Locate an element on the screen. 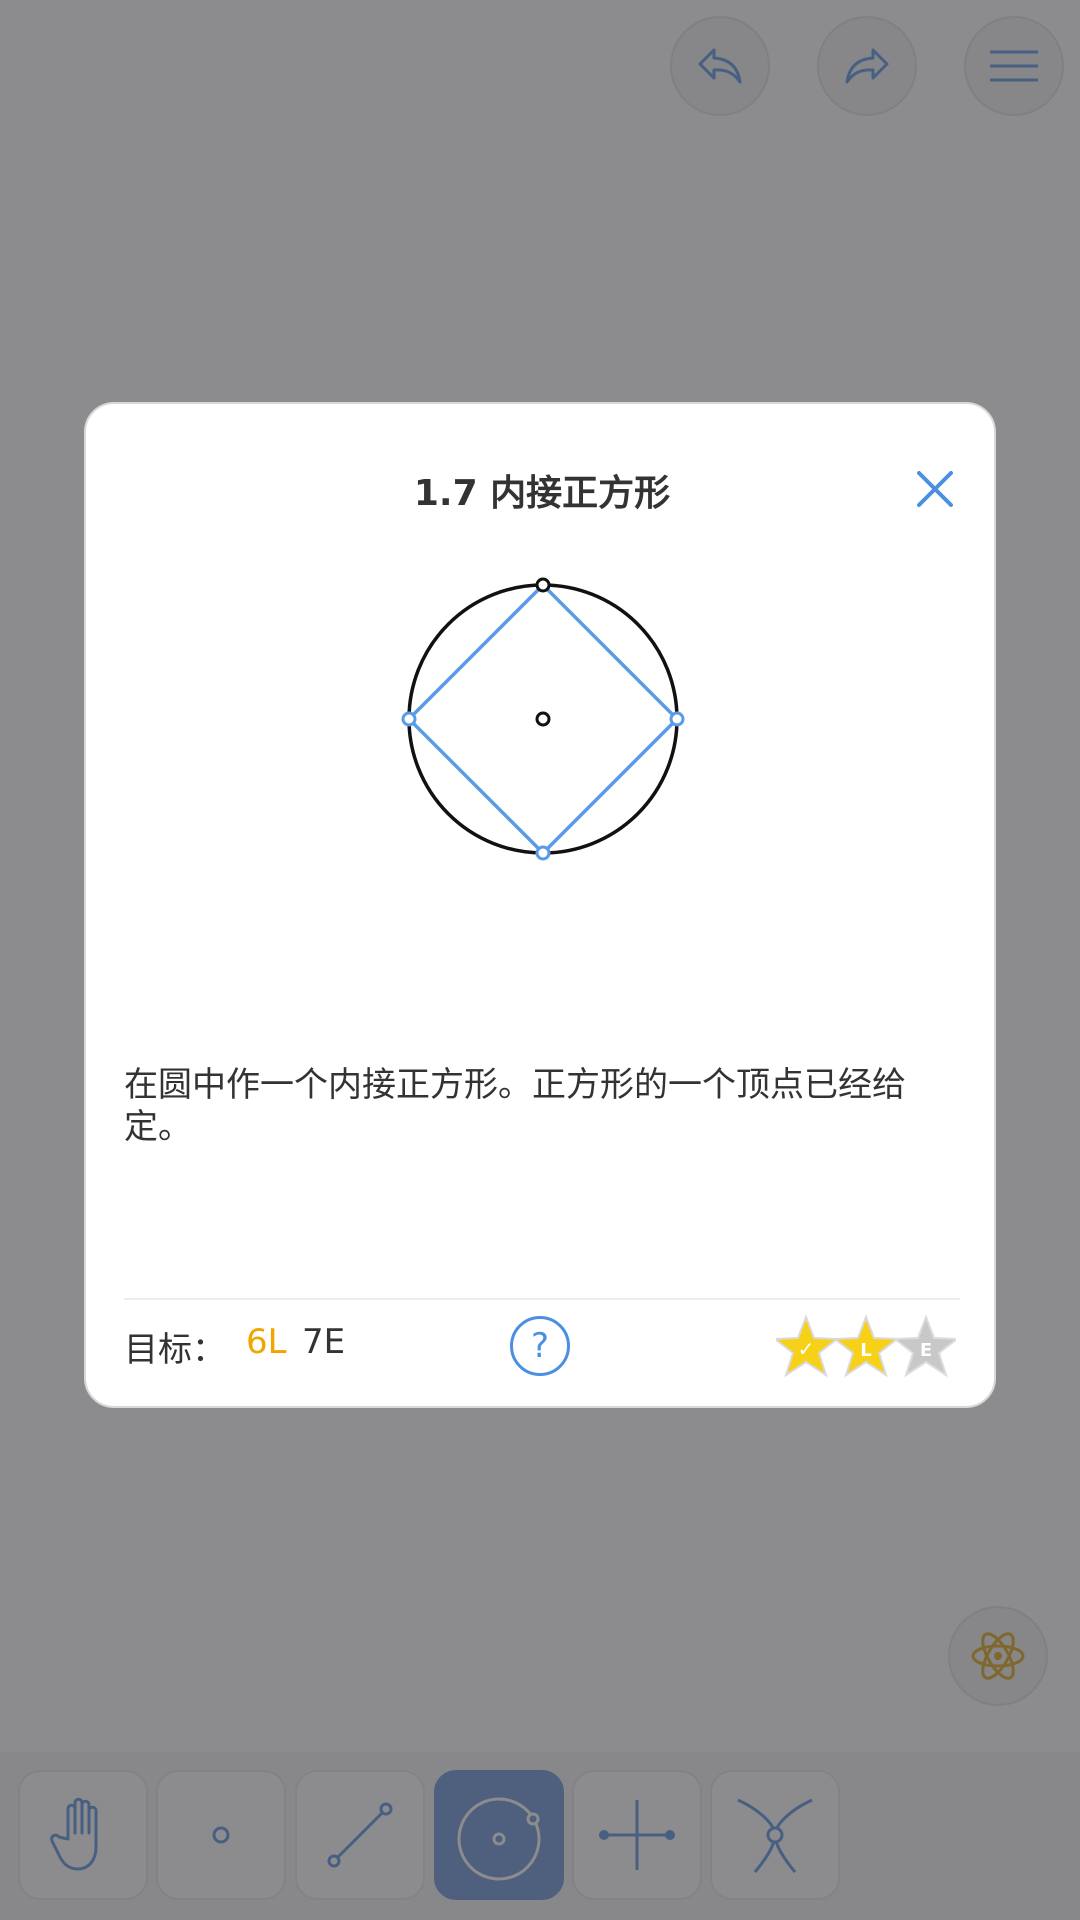 This screenshot has width=1080, height=1920. level-description: 在圆中作一个内接正方形。正方形的一个顶点已经给定。 is located at coordinates (515, 1106).